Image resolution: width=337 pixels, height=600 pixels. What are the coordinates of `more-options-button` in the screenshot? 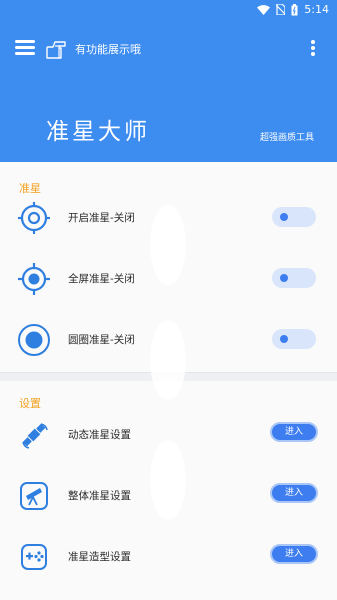 It's located at (313, 49).